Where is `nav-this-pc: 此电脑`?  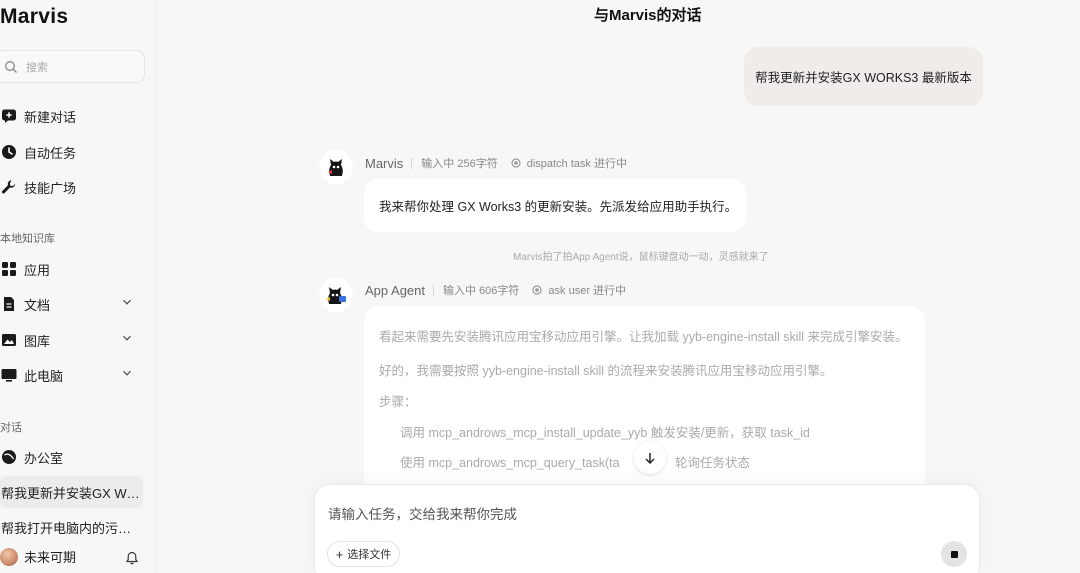
nav-this-pc: 此电脑 is located at coordinates (70, 375).